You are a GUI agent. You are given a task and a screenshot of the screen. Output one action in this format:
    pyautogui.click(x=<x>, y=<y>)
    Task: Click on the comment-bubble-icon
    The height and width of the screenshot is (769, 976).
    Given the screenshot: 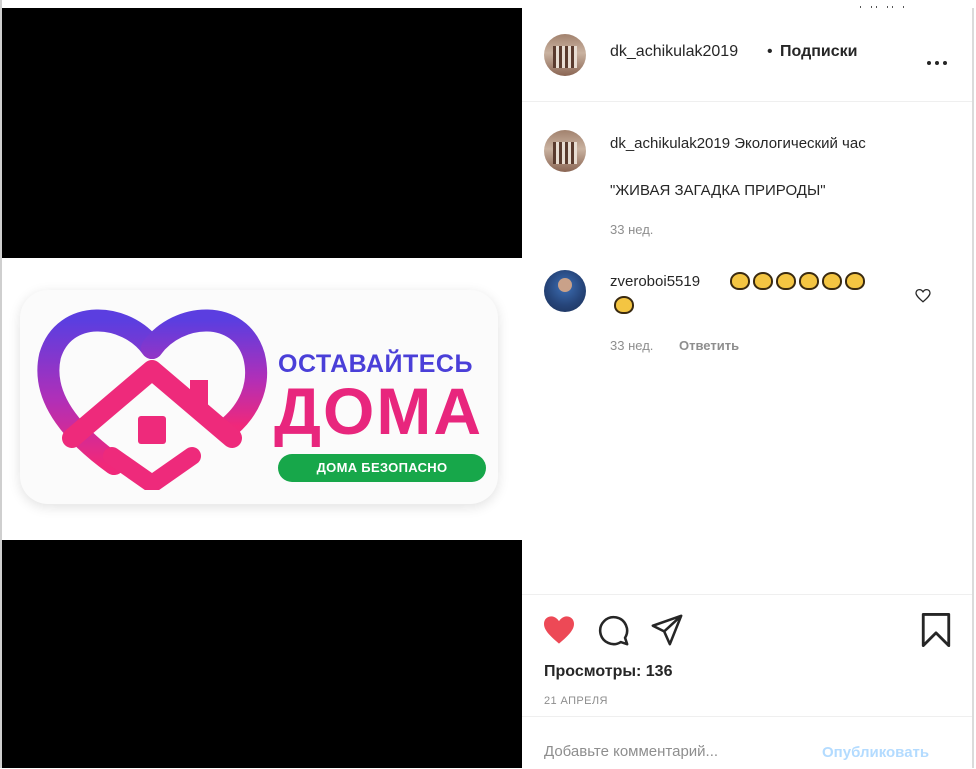 What is the action you would take?
    pyautogui.click(x=613, y=630)
    